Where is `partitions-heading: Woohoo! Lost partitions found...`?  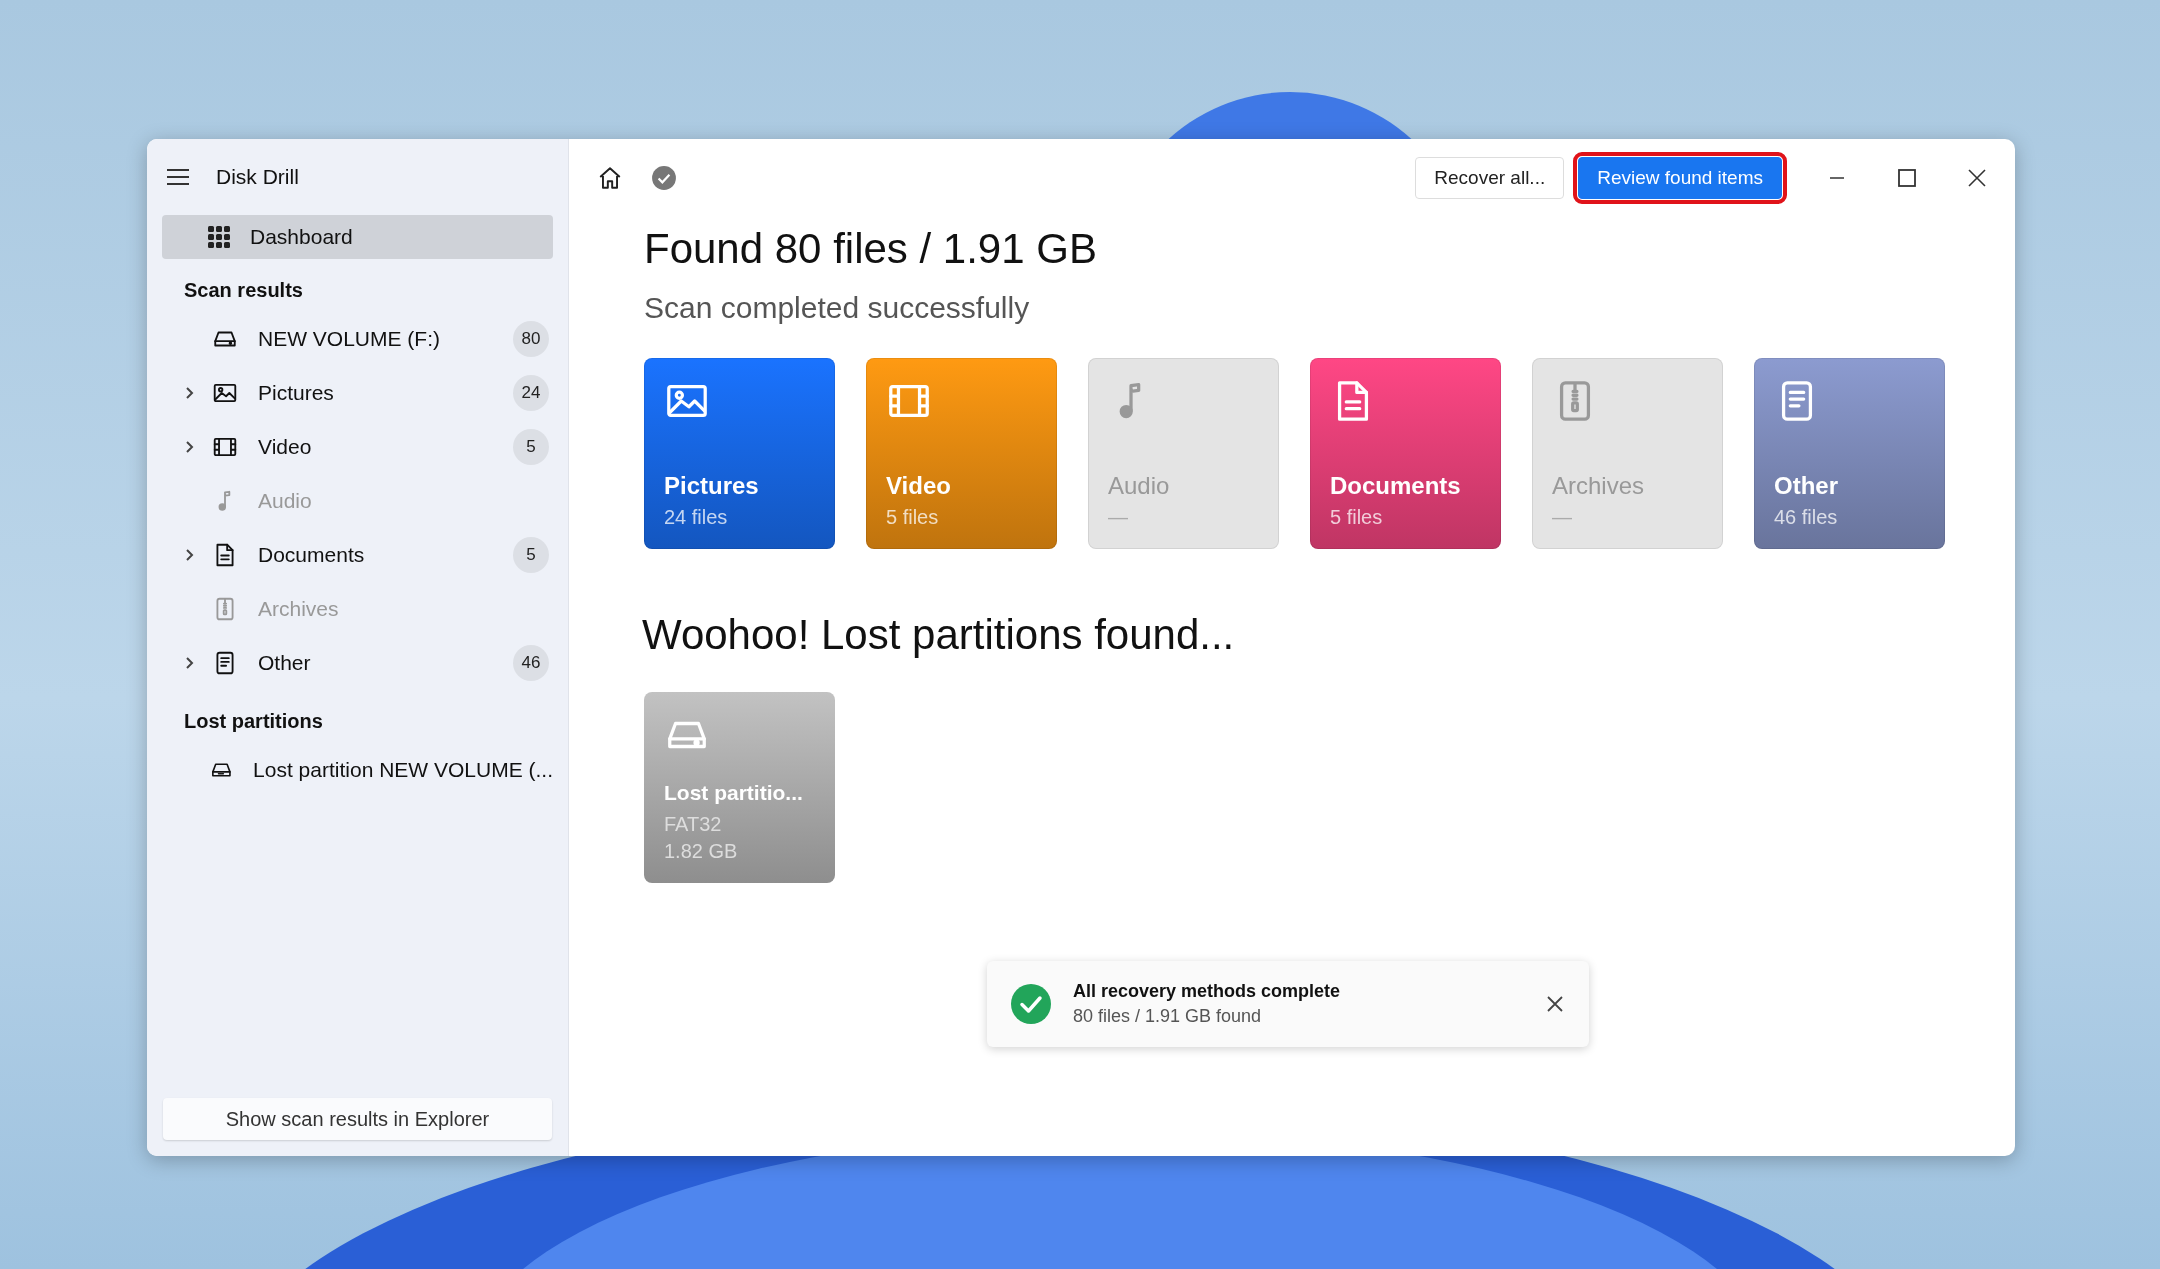 partitions-heading: Woohoo! Lost partitions found... is located at coordinates (939, 635).